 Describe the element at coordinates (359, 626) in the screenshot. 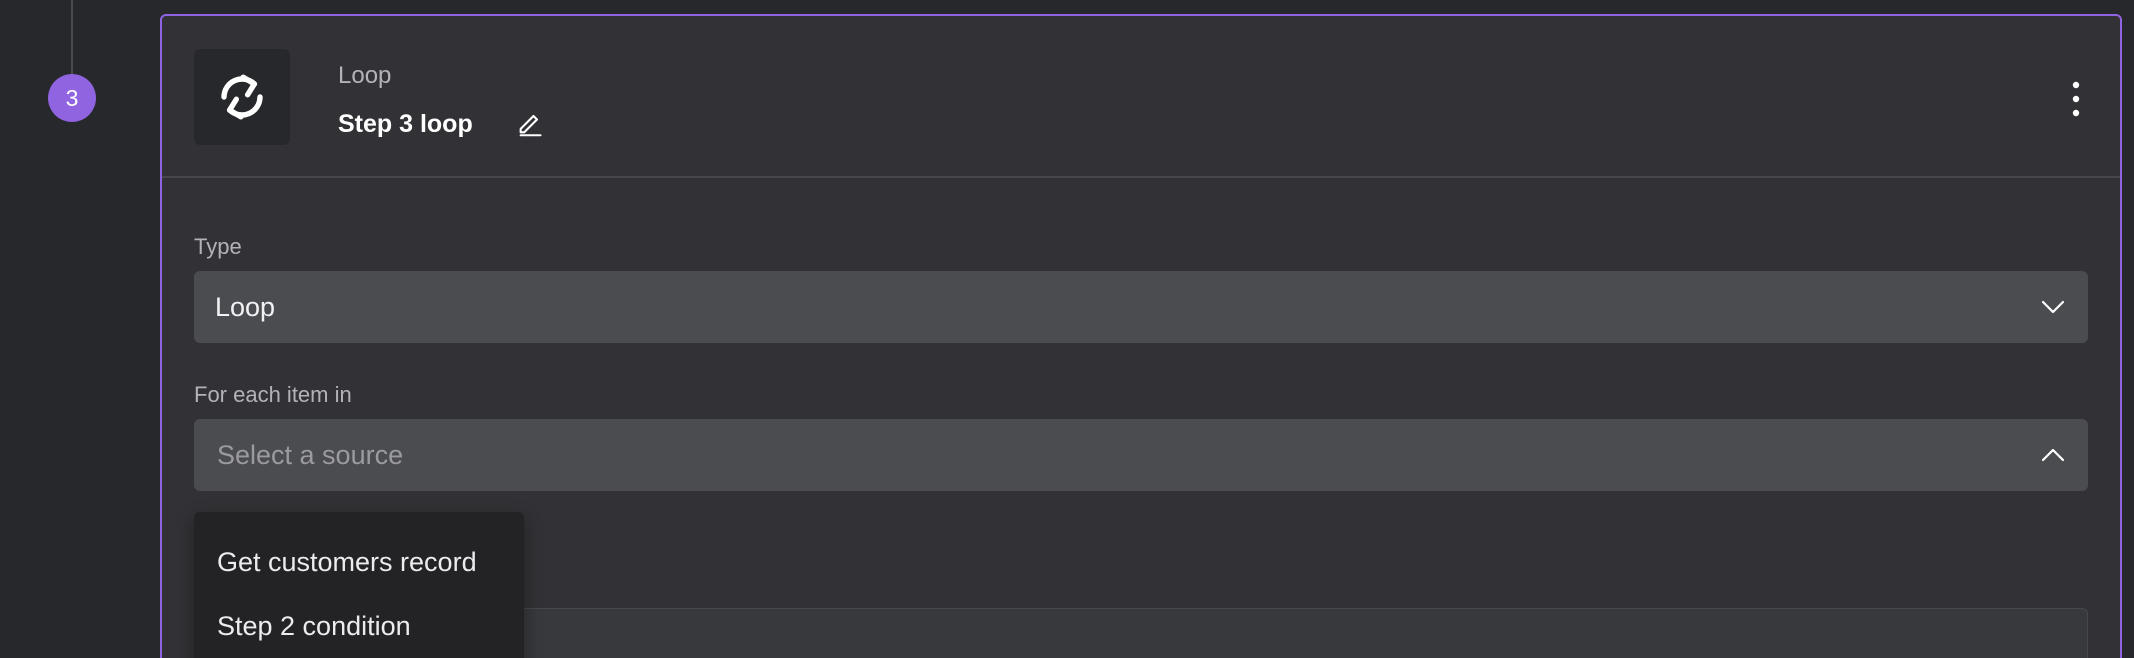

I see `dropdown-option: Step 2 condition` at that location.